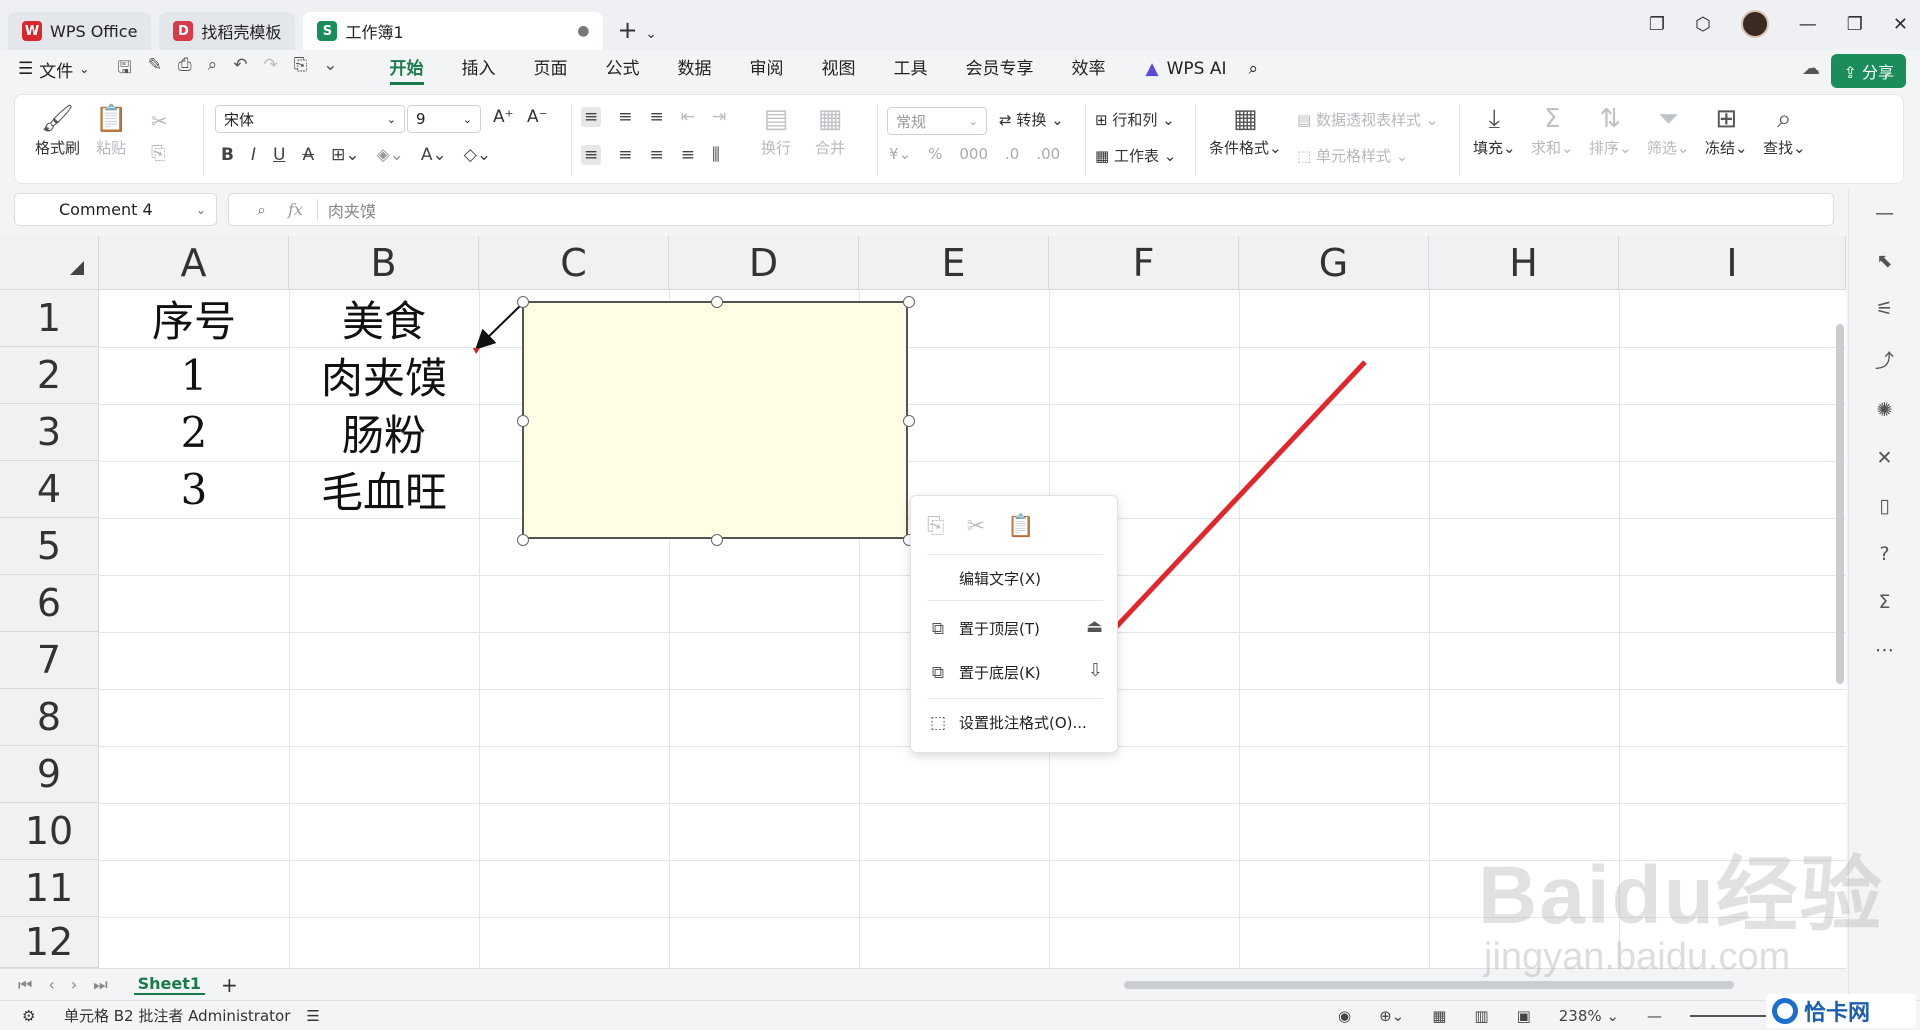  What do you see at coordinates (1344, 1016) in the screenshot?
I see `eye-protection-icon: ◉` at bounding box center [1344, 1016].